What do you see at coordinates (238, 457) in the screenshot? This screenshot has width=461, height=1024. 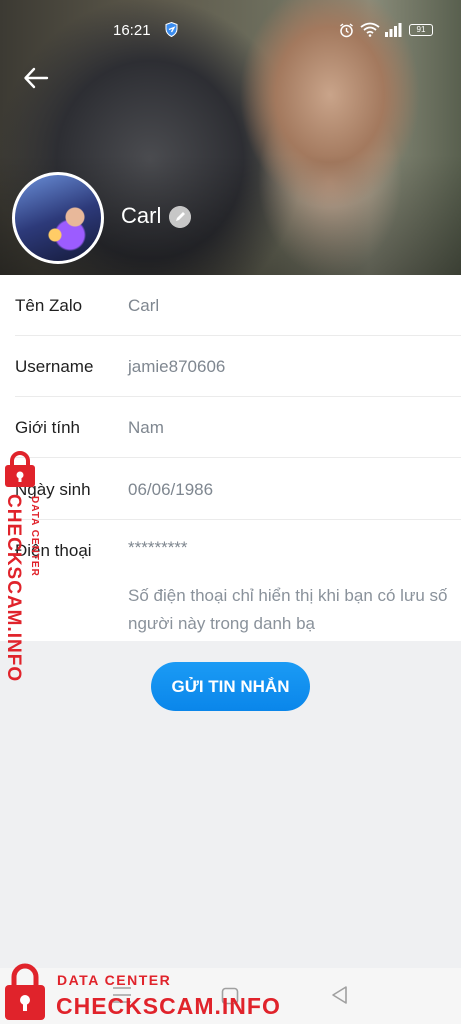 I see `divider` at bounding box center [238, 457].